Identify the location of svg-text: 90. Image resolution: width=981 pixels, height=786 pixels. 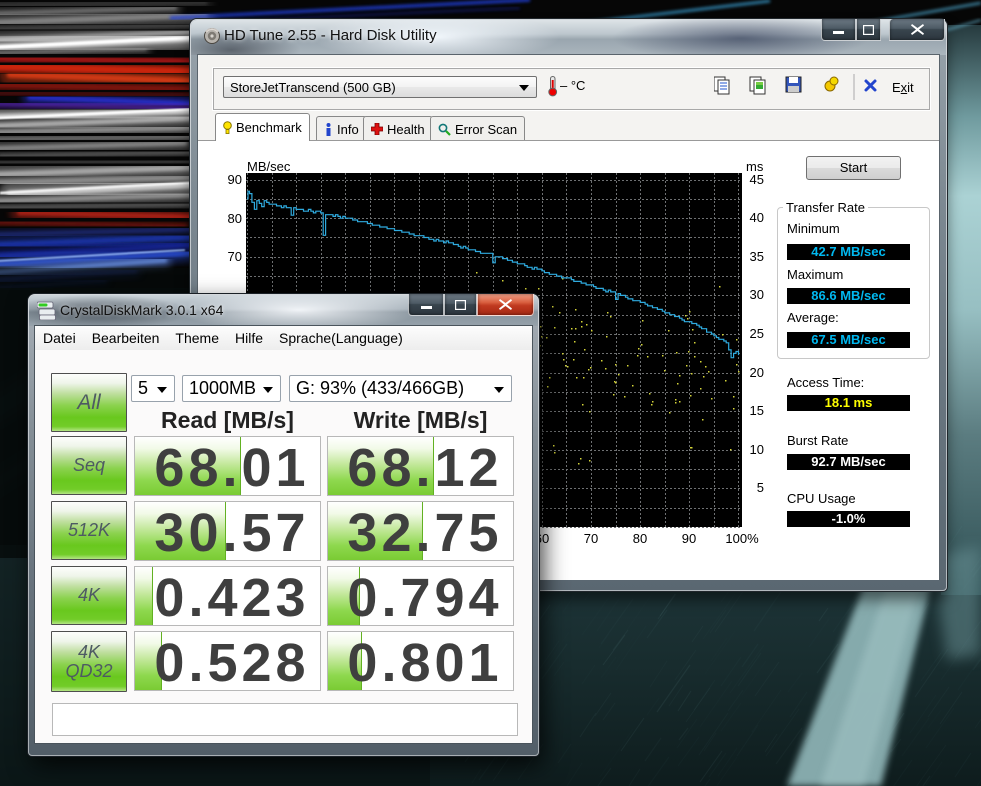
(689, 538).